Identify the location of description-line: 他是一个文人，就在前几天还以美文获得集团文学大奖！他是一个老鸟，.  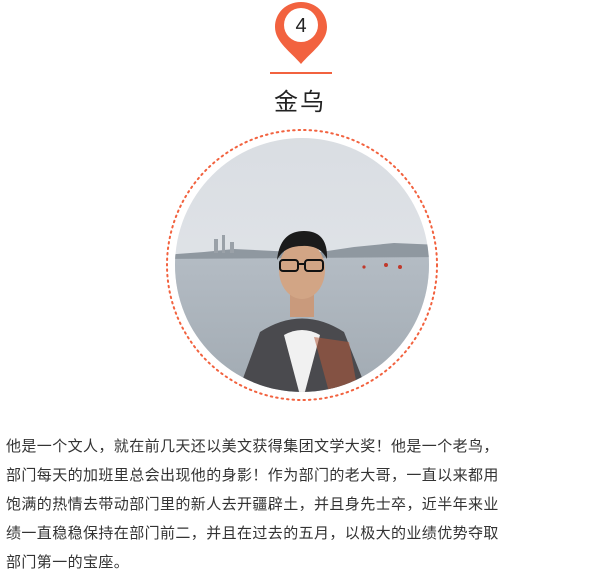
(252, 446).